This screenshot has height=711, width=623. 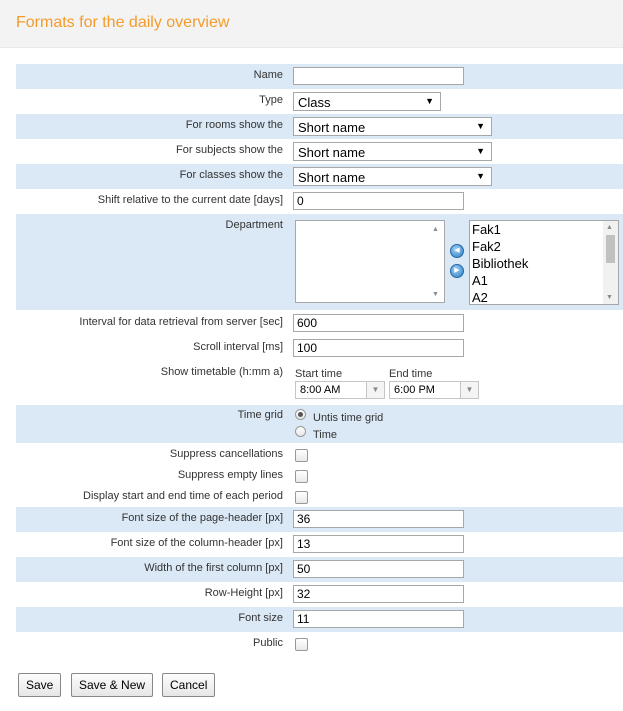 What do you see at coordinates (378, 594) in the screenshot?
I see `row-height-field` at bounding box center [378, 594].